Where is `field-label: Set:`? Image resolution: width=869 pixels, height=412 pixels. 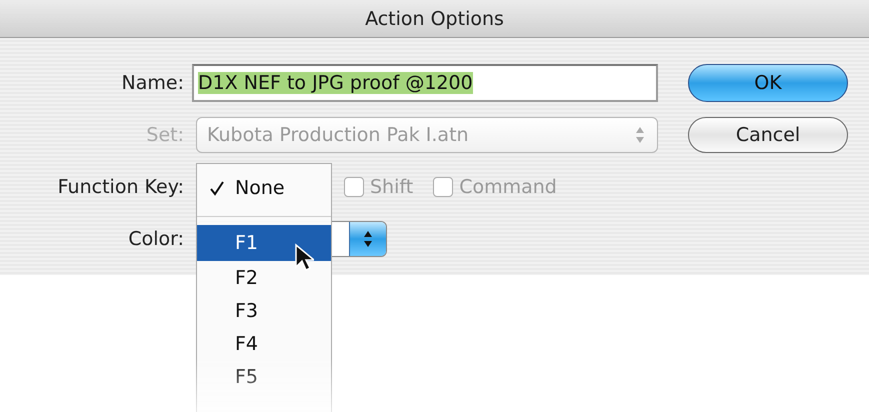 field-label: Set: is located at coordinates (165, 135).